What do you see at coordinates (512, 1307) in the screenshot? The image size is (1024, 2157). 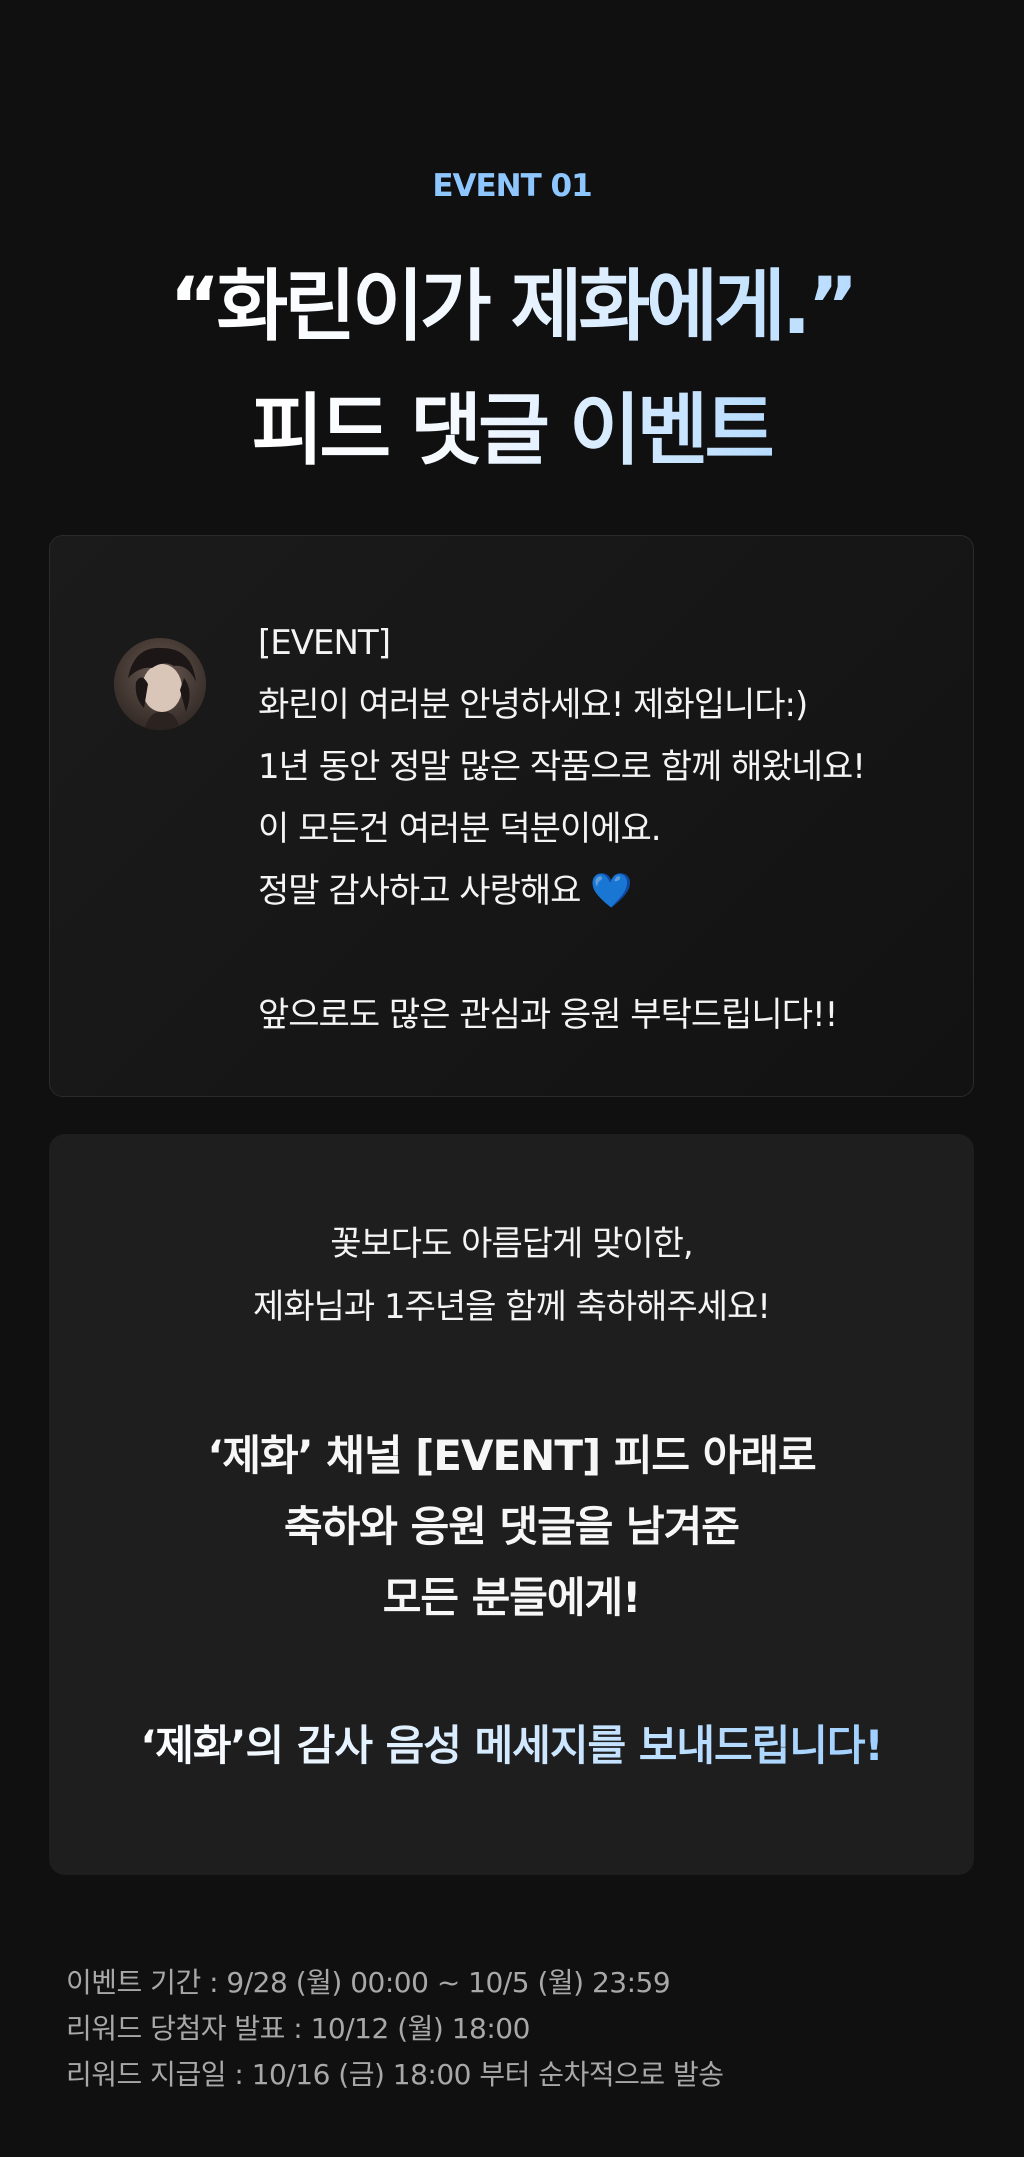 I see `intro-line-2: 제화님과 1주년을 함께 축하해주세요!` at bounding box center [512, 1307].